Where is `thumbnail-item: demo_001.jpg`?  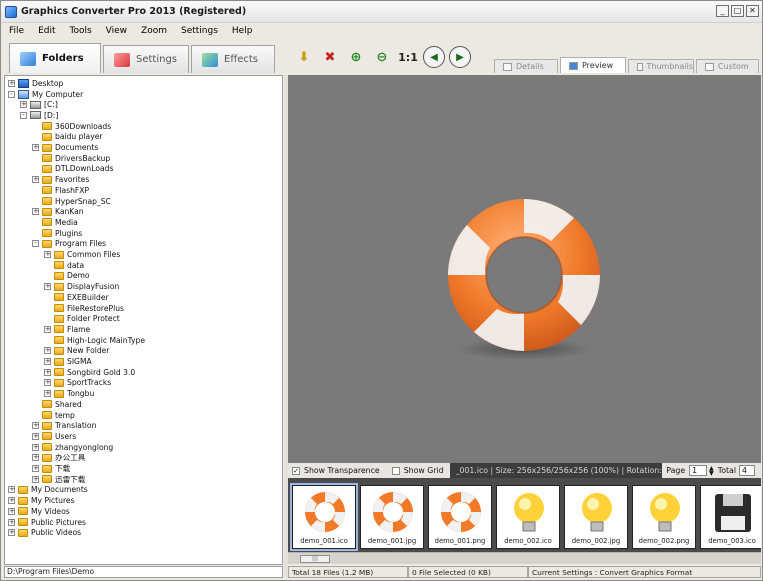 thumbnail-item: demo_001.jpg is located at coordinates (392, 517).